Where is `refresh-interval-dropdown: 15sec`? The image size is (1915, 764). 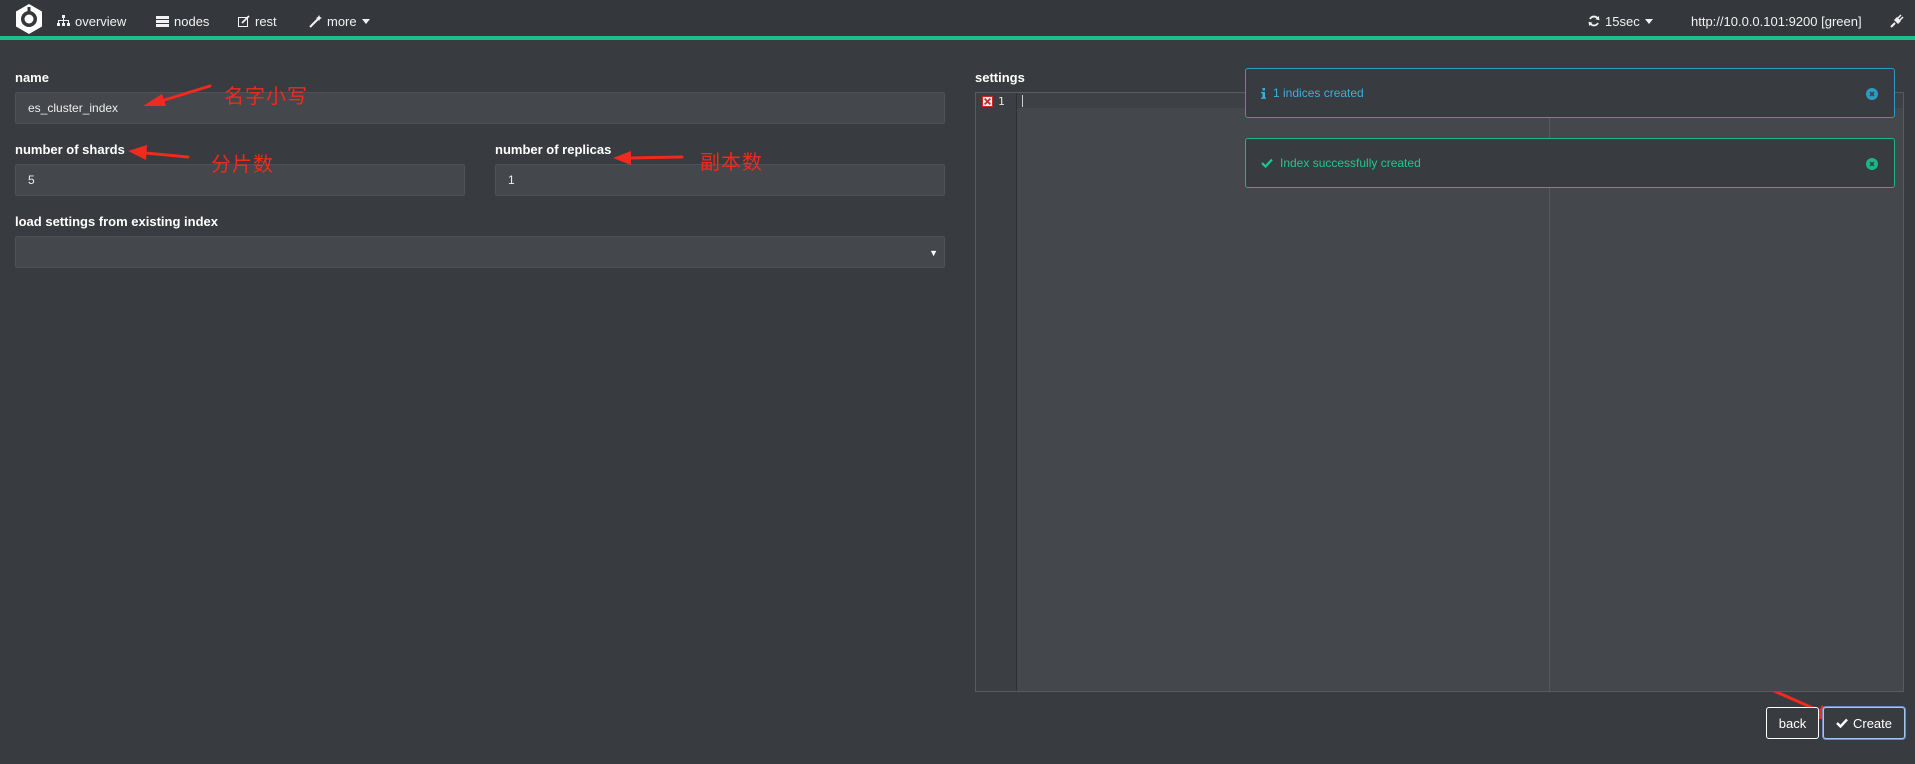
refresh-interval-dropdown: 15sec is located at coordinates (1620, 21).